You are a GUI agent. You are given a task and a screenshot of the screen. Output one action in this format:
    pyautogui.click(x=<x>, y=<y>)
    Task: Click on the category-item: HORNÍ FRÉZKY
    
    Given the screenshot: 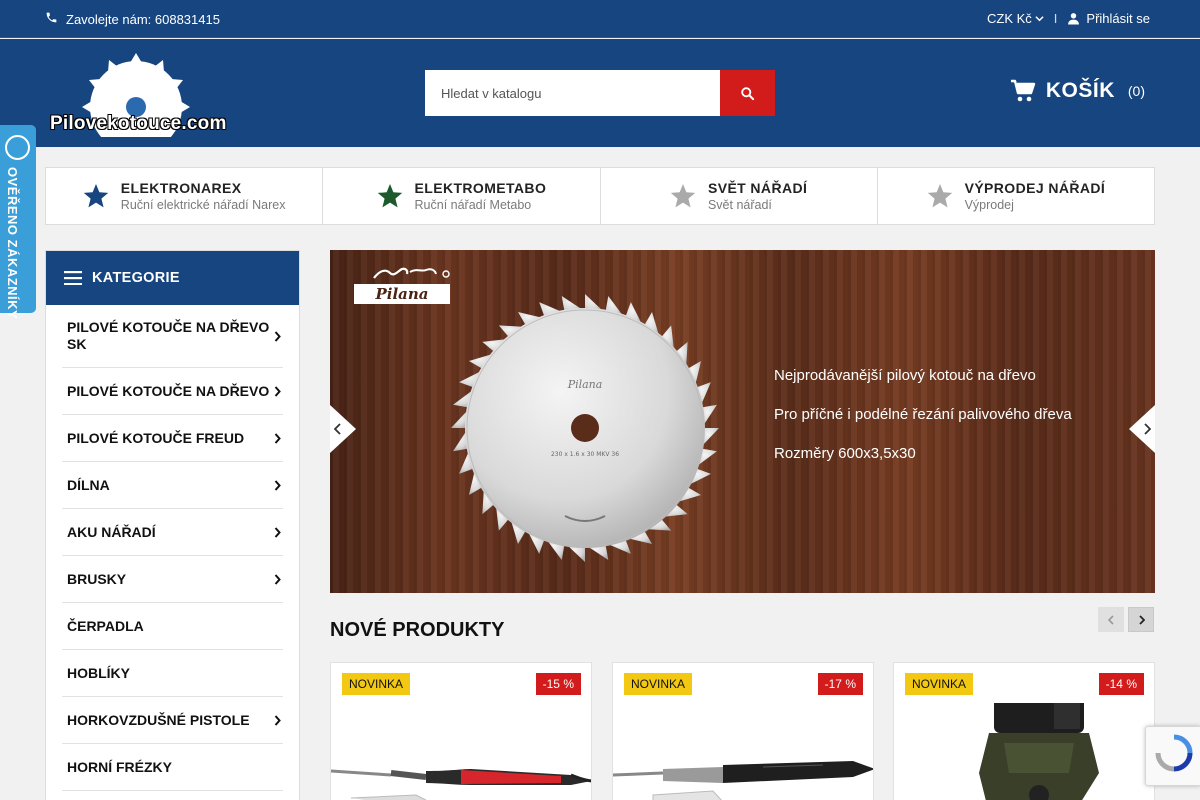 What is the action you would take?
    pyautogui.click(x=172, y=767)
    